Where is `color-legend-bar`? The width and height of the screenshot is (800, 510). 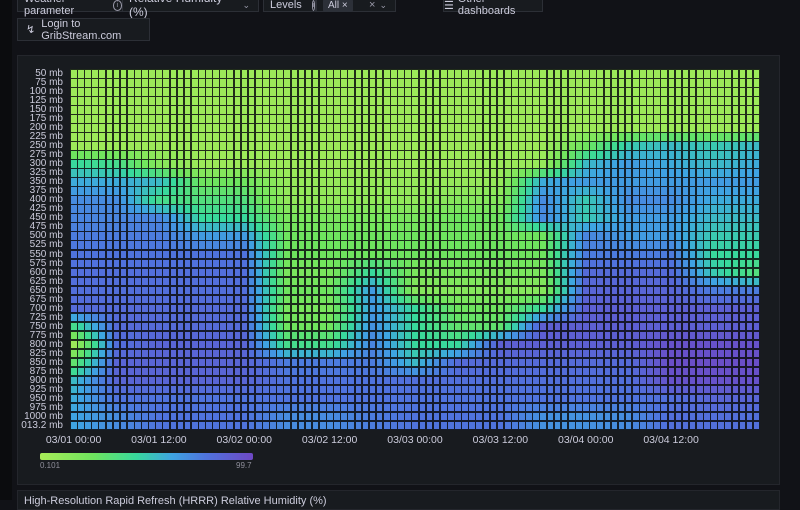 color-legend-bar is located at coordinates (146, 456).